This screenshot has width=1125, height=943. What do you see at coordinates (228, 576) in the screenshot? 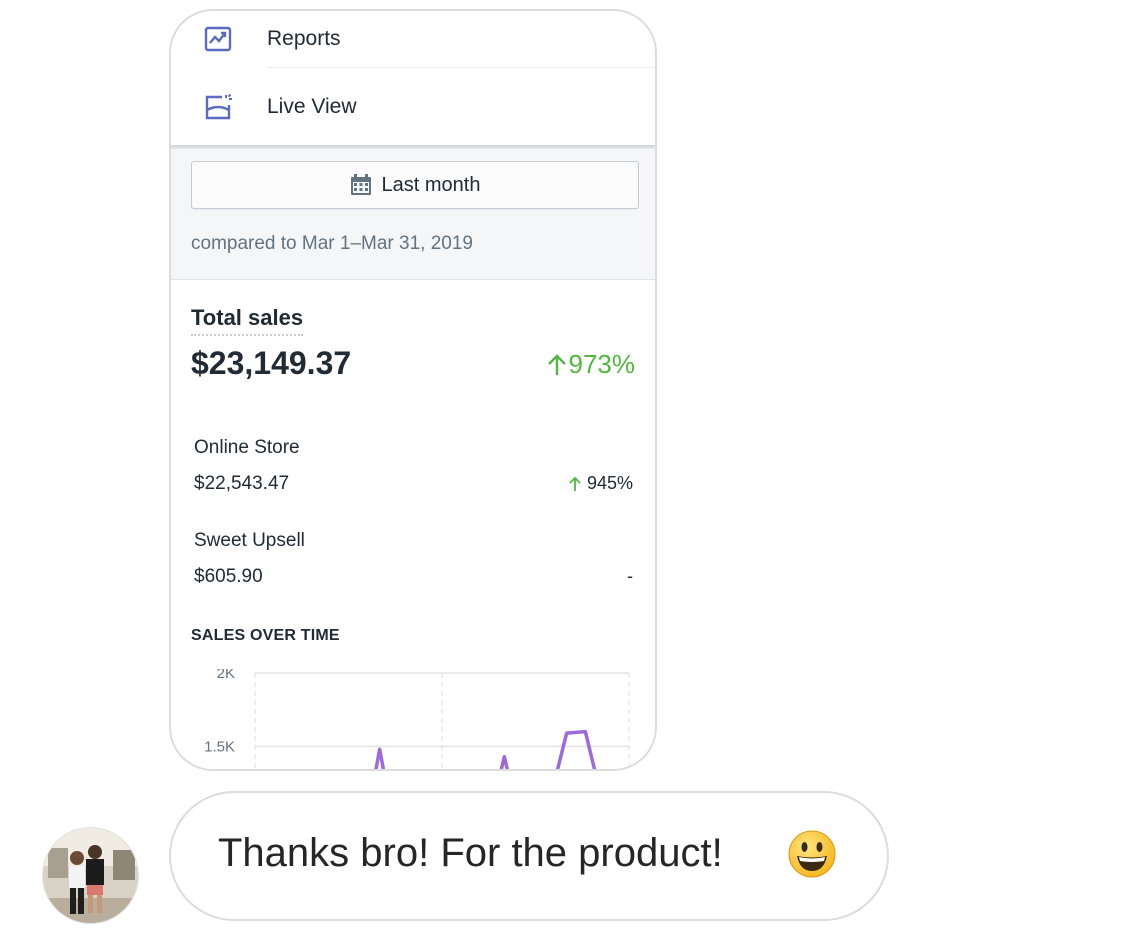
I see `channel-value: $605.90` at bounding box center [228, 576].